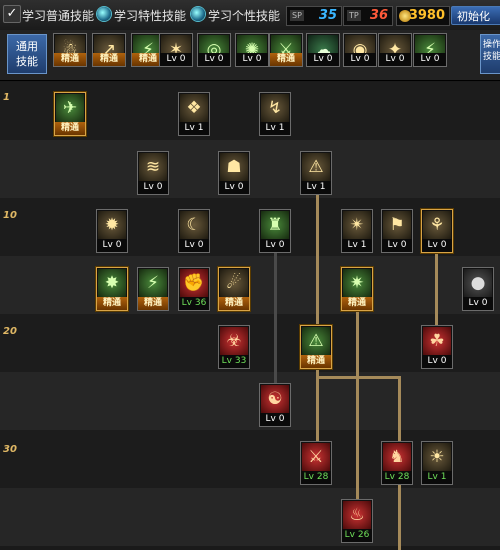  What do you see at coordinates (423, 16) in the screenshot?
I see `gold-display: 3980` at bounding box center [423, 16].